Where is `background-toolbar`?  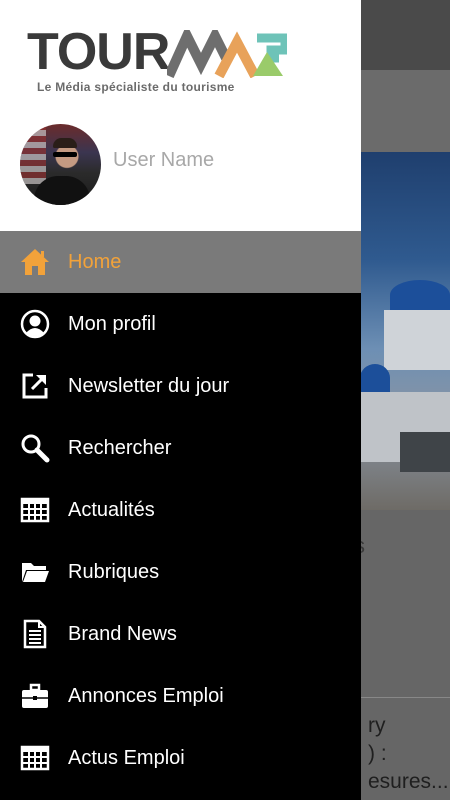
background-toolbar is located at coordinates (405, 35).